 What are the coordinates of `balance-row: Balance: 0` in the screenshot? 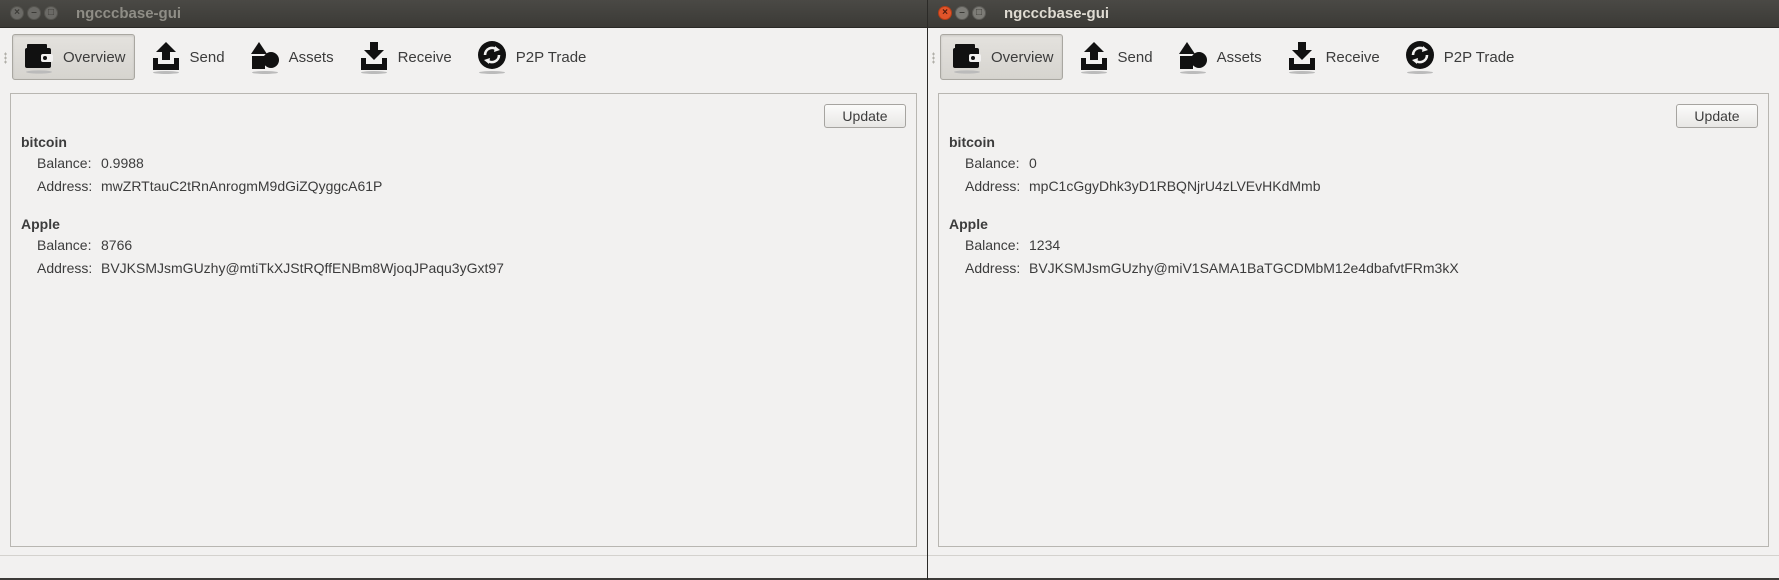 It's located at (1134, 163).